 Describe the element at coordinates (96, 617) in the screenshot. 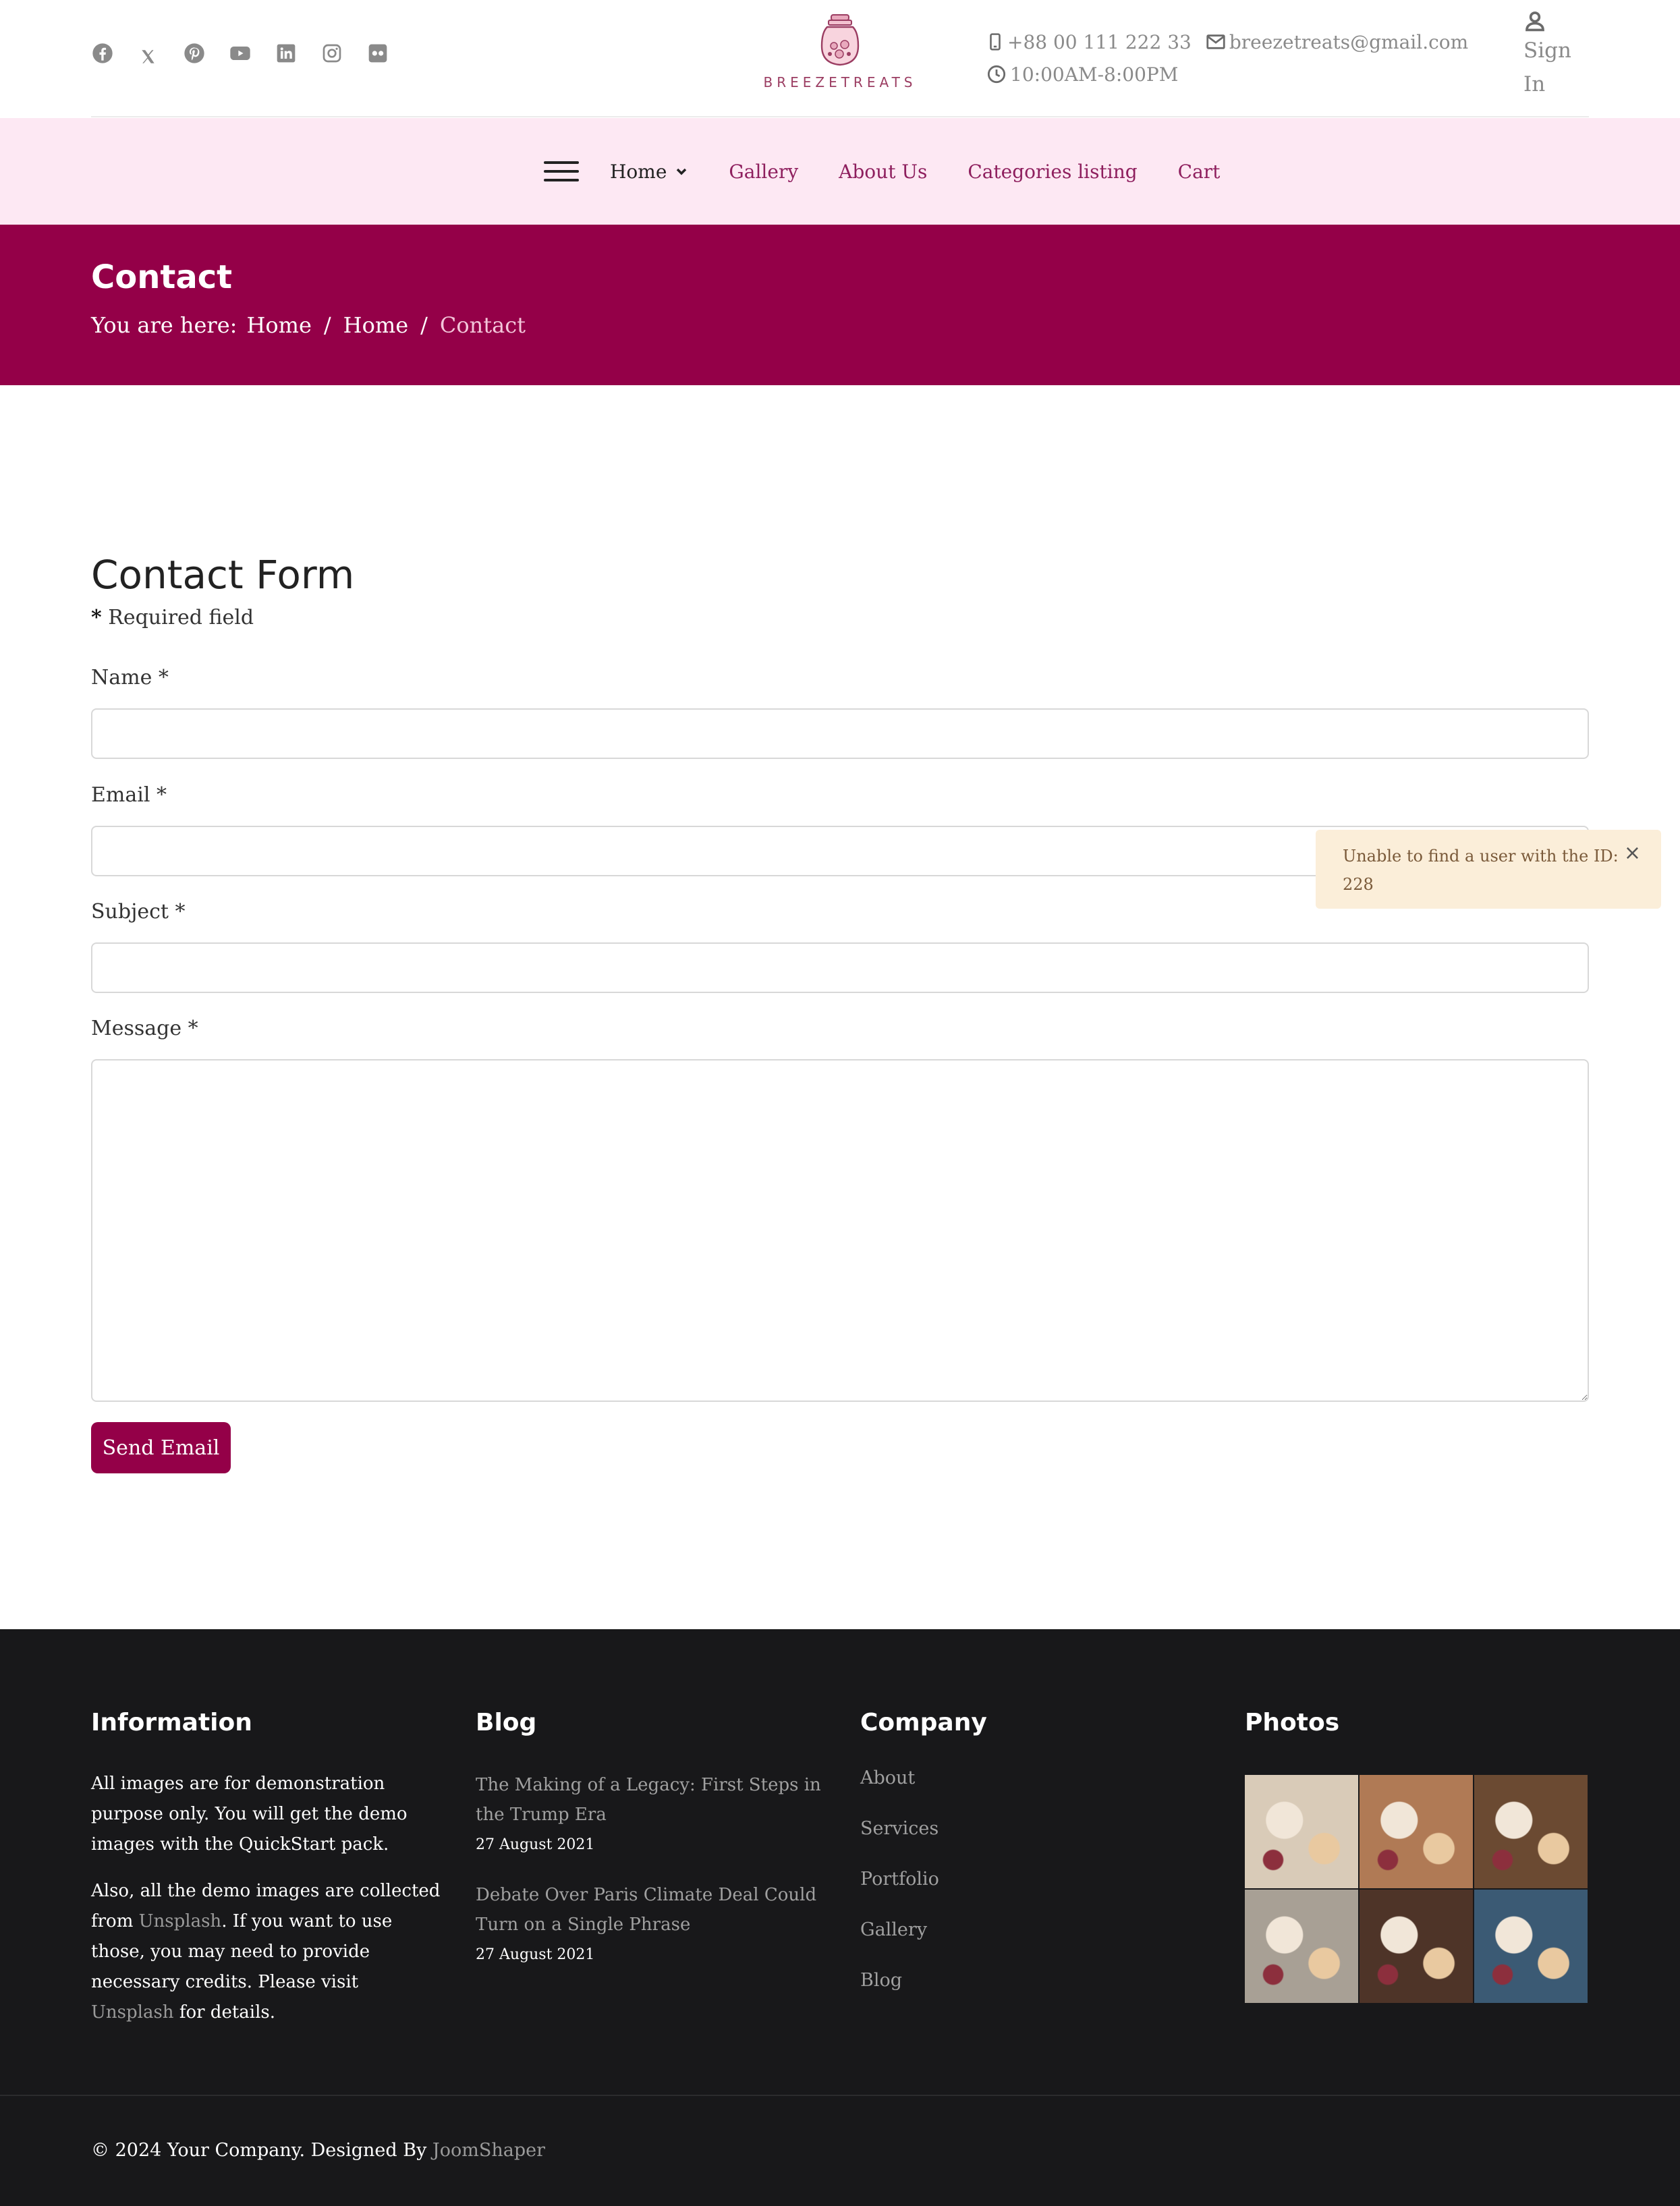

I see `required-star: *` at that location.